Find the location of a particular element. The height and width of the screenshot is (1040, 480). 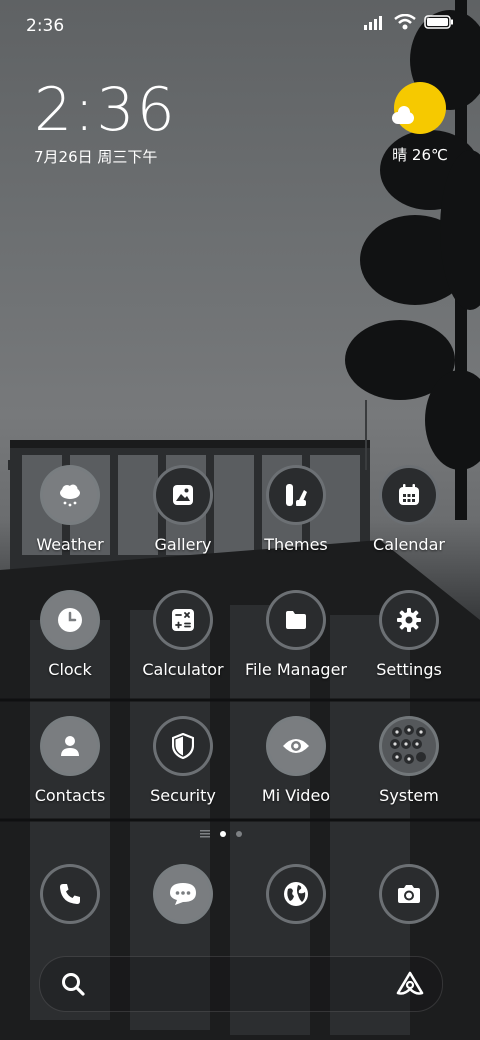

app-label: Security is located at coordinates (183, 795).